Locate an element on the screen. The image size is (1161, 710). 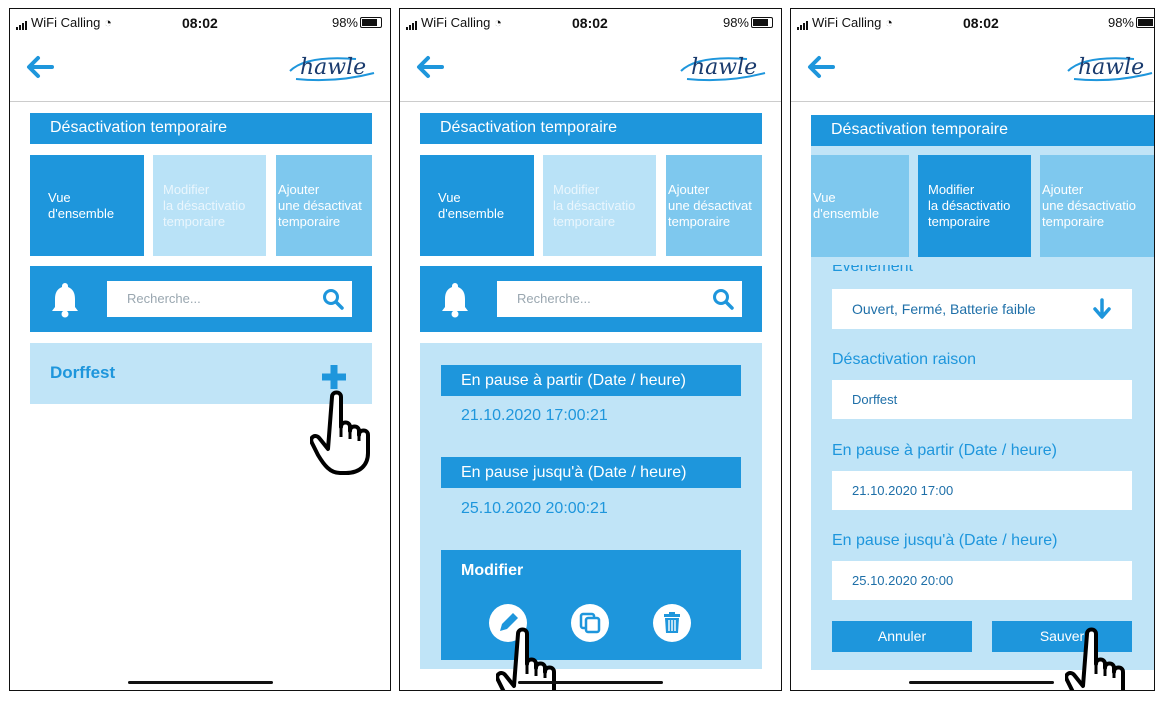
tab-add: Ajouter une désactivatio temporaire is located at coordinates (1097, 206).